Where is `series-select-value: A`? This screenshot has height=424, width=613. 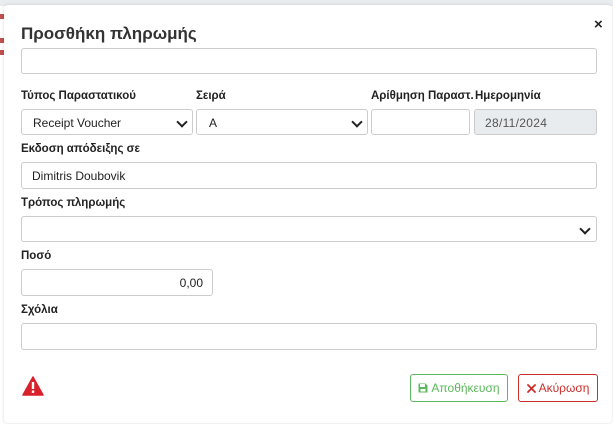
series-select-value: A is located at coordinates (213, 123).